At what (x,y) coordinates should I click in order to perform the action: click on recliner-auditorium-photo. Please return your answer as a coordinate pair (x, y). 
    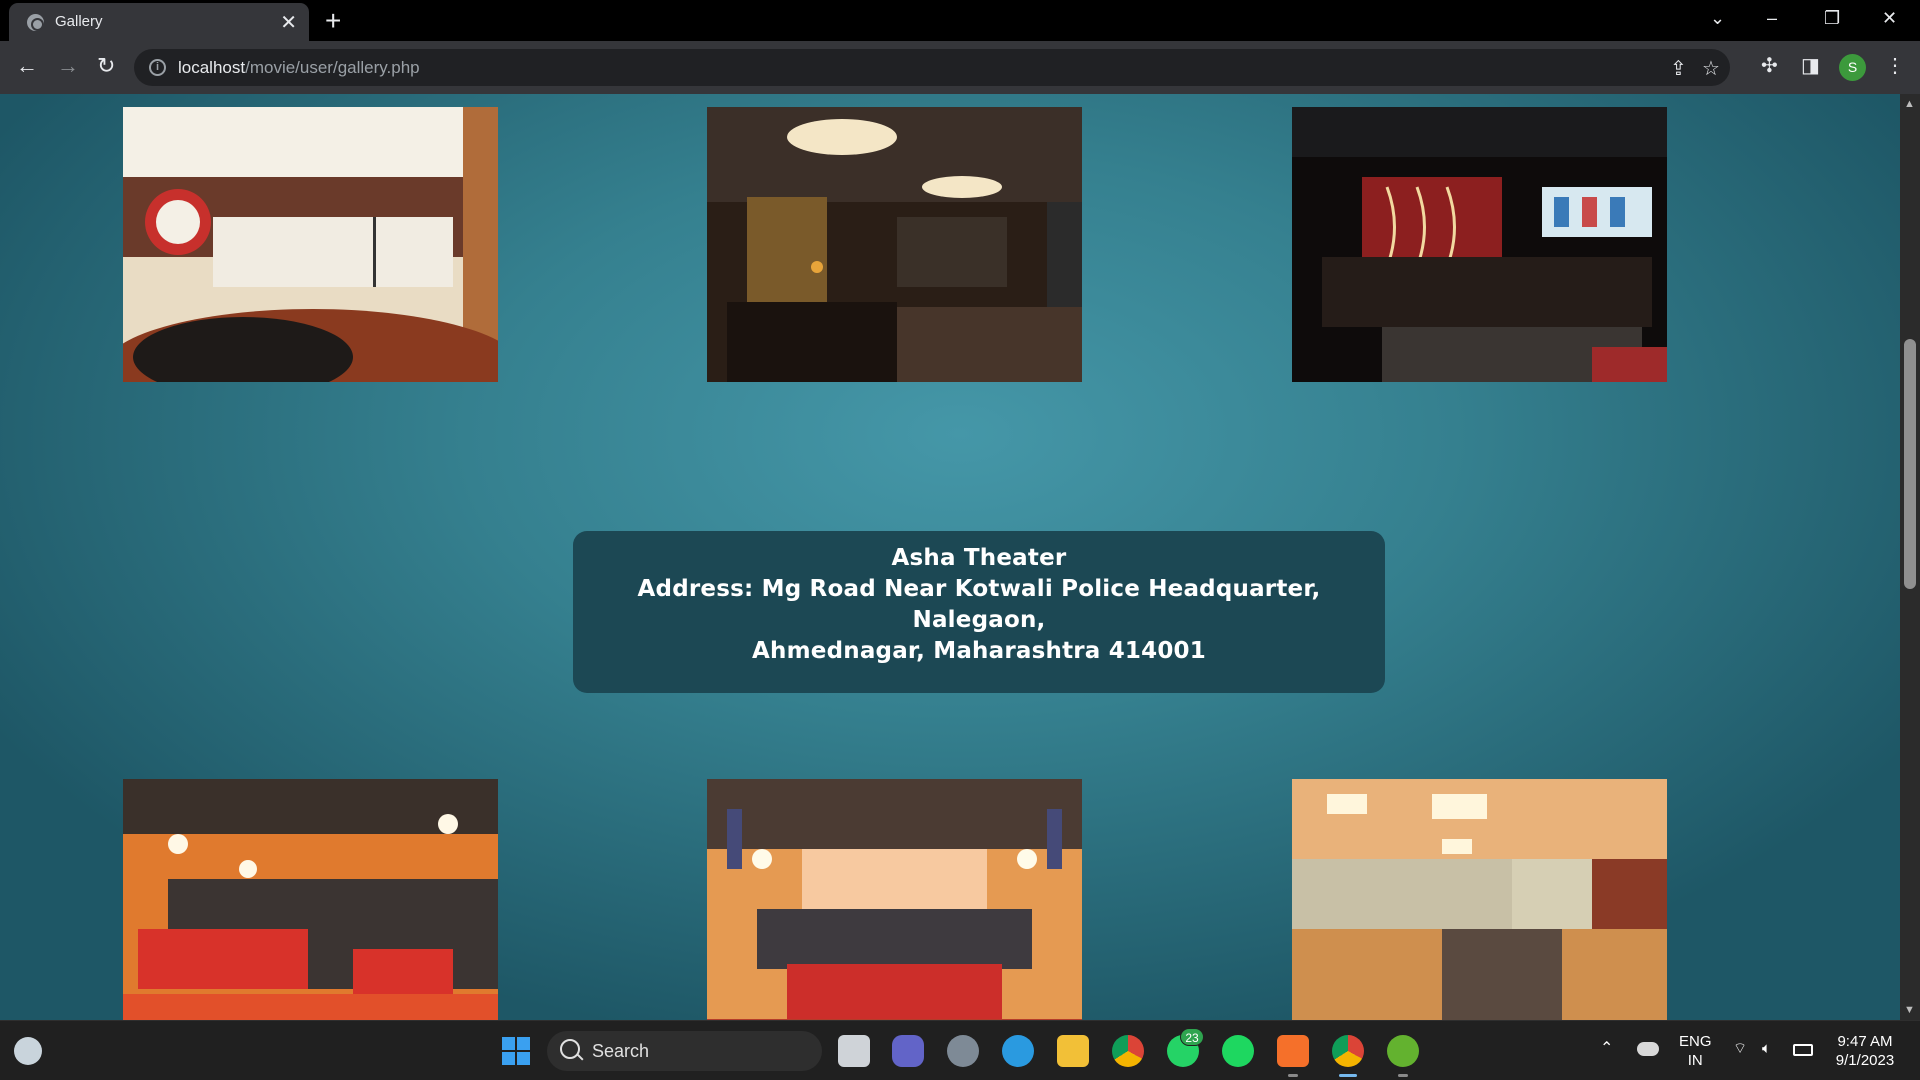
    Looking at the image, I should click on (1479, 244).